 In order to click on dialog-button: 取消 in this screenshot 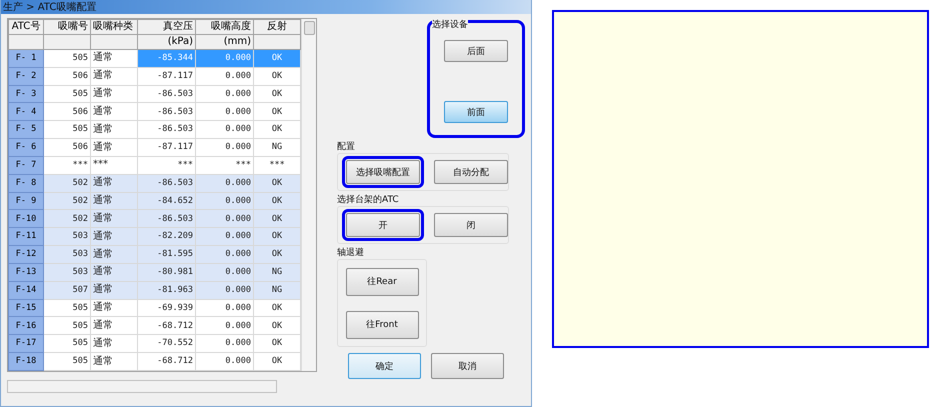, I will do `click(467, 366)`.